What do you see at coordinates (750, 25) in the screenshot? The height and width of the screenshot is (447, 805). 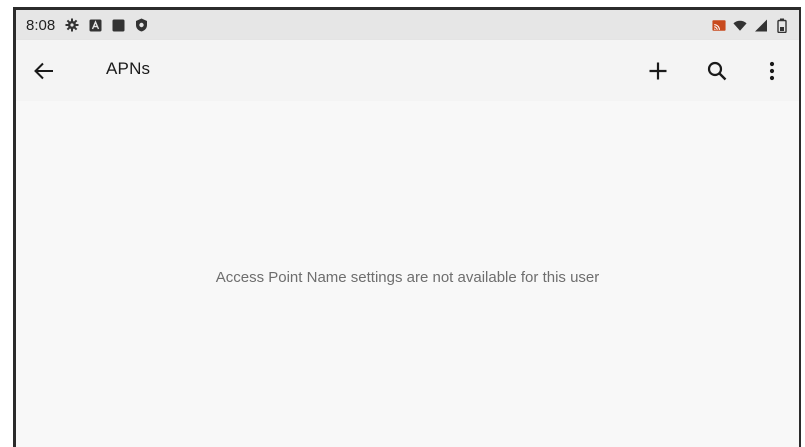 I see `status-right-icons` at bounding box center [750, 25].